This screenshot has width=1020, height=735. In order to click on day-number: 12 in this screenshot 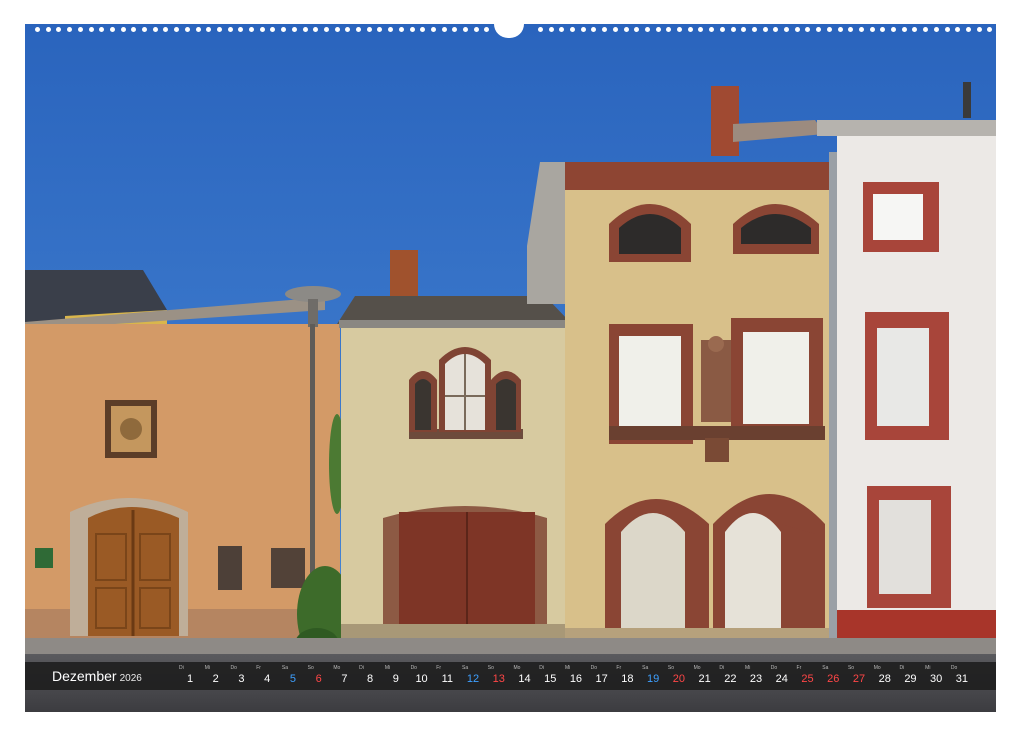, I will do `click(473, 679)`.